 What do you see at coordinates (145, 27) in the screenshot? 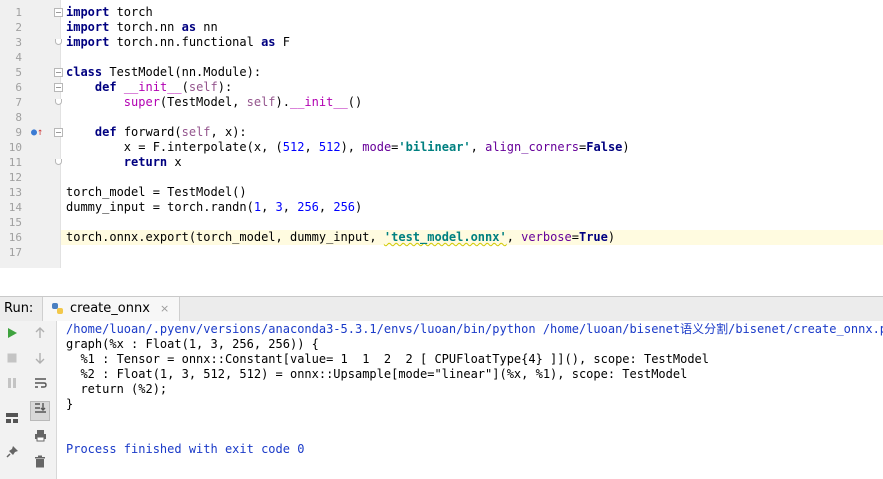
I see `code-token: torch.nn` at bounding box center [145, 27].